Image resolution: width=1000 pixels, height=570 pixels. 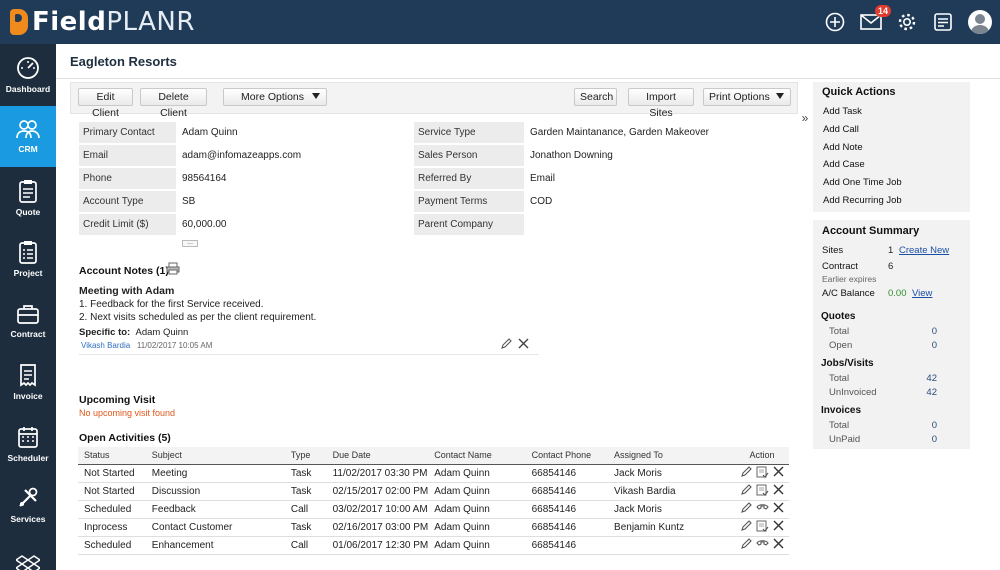 What do you see at coordinates (133, 332) in the screenshot?
I see `note-specific-to: Specific to: Adam Quinn` at bounding box center [133, 332].